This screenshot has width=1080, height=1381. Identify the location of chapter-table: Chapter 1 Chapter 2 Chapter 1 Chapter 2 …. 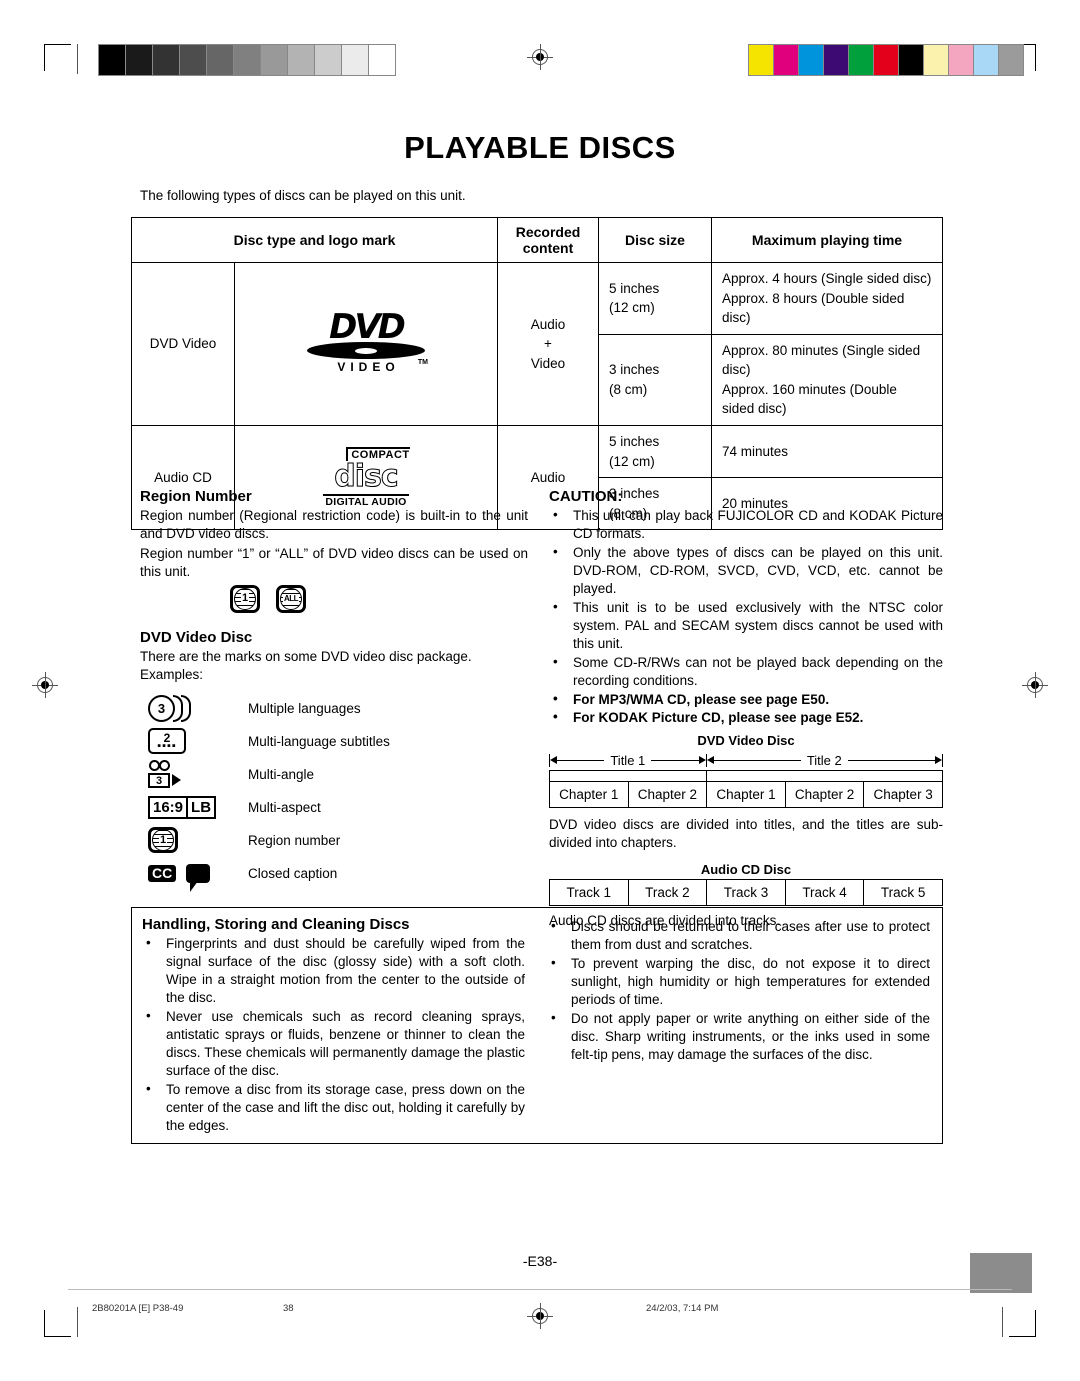
(745, 789).